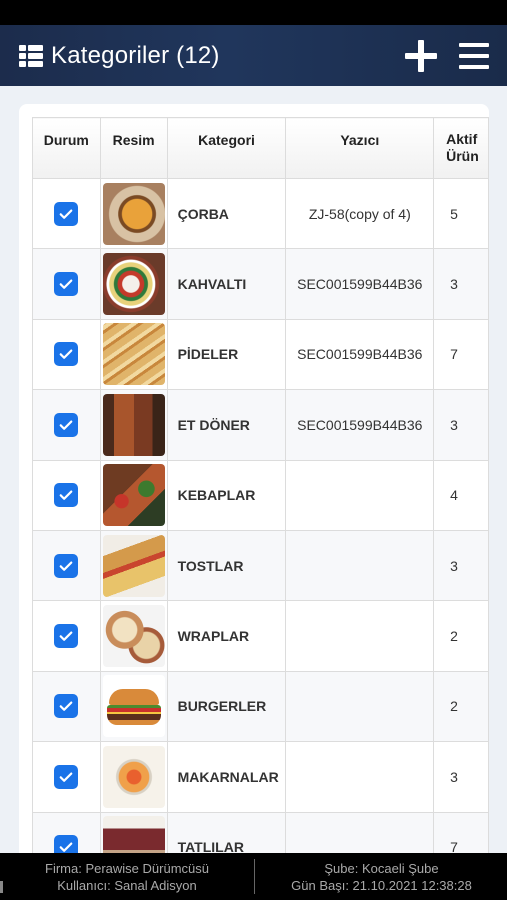 This screenshot has width=507, height=900. What do you see at coordinates (133, 148) in the screenshot?
I see `column-header-resim: Resim` at bounding box center [133, 148].